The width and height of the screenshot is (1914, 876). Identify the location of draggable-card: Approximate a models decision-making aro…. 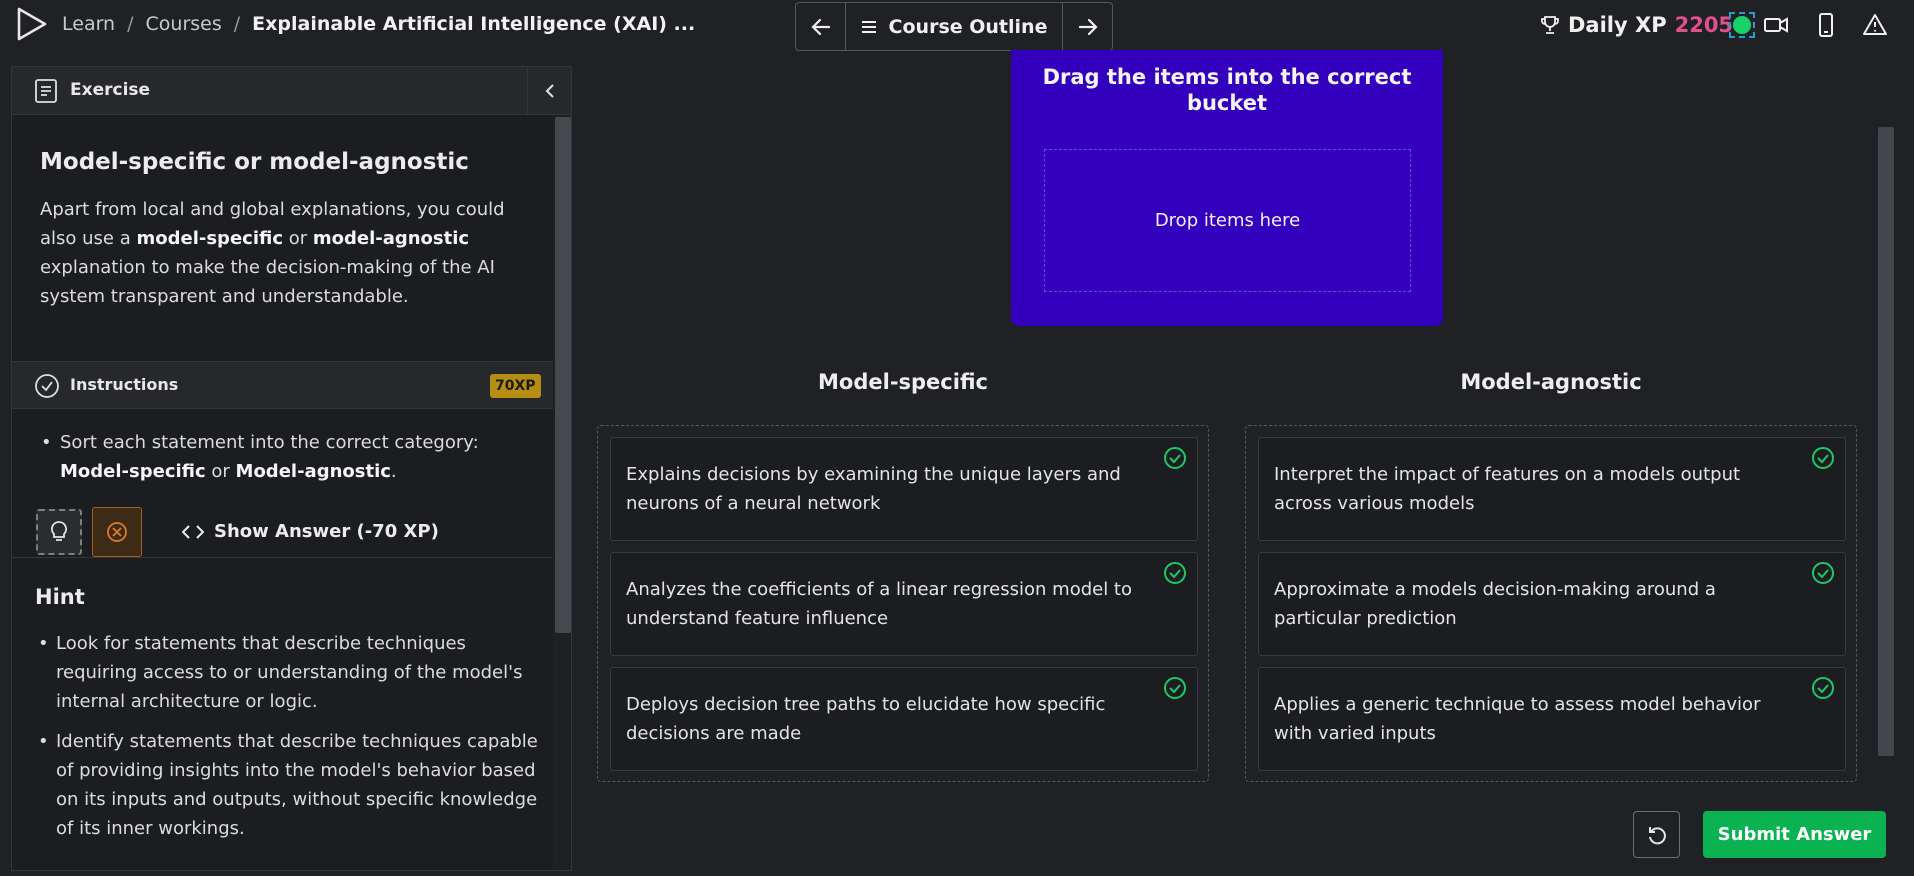
(1552, 604).